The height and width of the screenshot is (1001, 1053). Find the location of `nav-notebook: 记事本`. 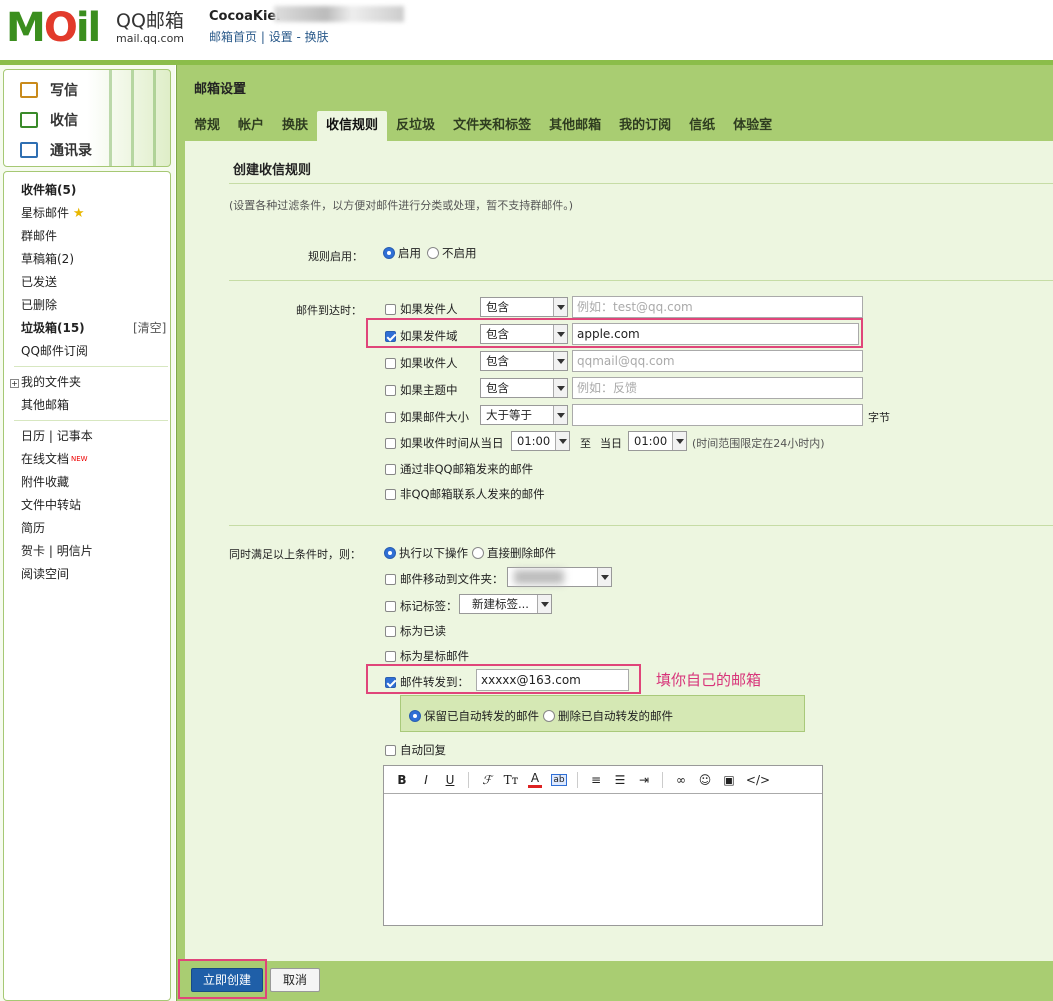

nav-notebook: 记事本 is located at coordinates (75, 436).